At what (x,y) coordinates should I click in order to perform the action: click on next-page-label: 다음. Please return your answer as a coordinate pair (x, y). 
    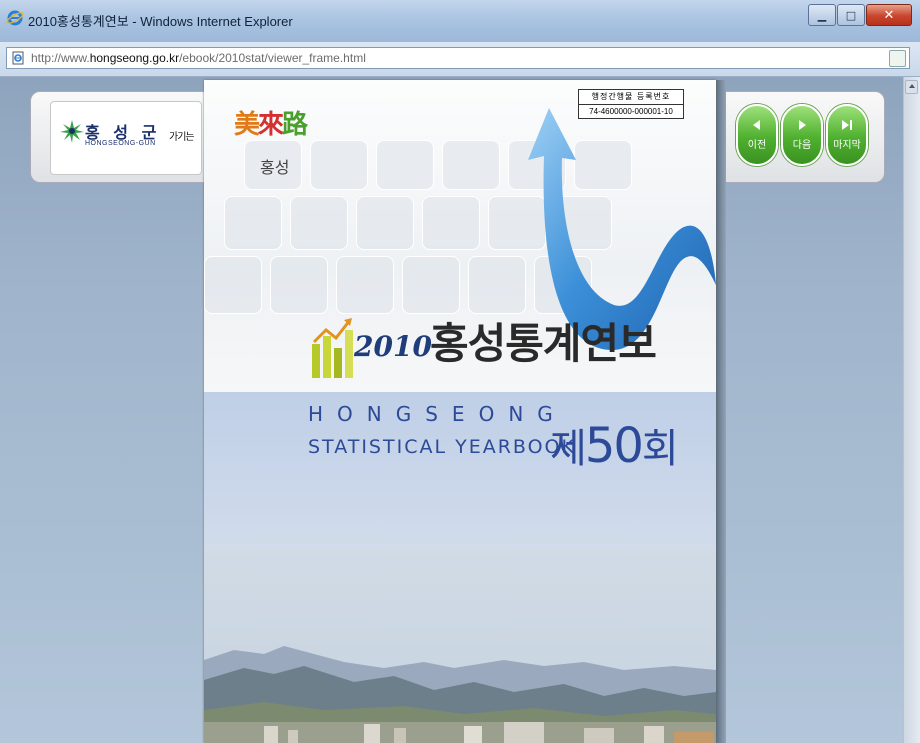
    Looking at the image, I should click on (802, 145).